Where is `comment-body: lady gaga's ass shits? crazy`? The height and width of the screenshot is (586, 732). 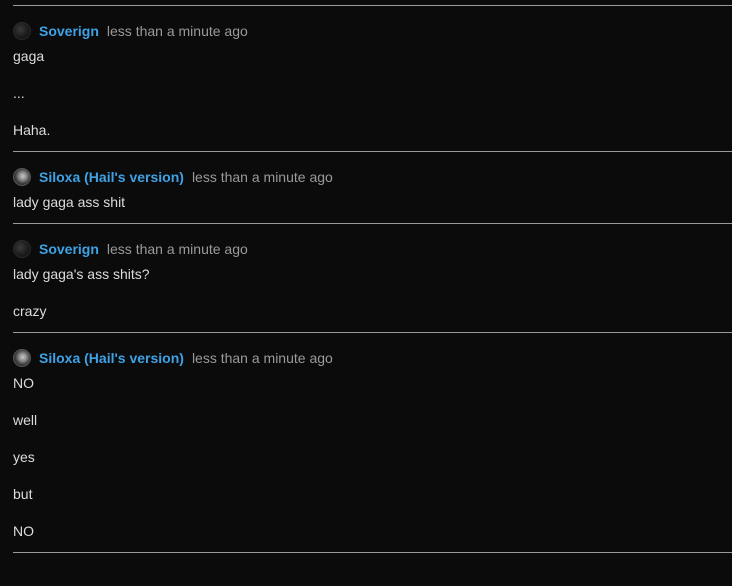
comment-body: lady gaga's ass shits? crazy is located at coordinates (372, 292).